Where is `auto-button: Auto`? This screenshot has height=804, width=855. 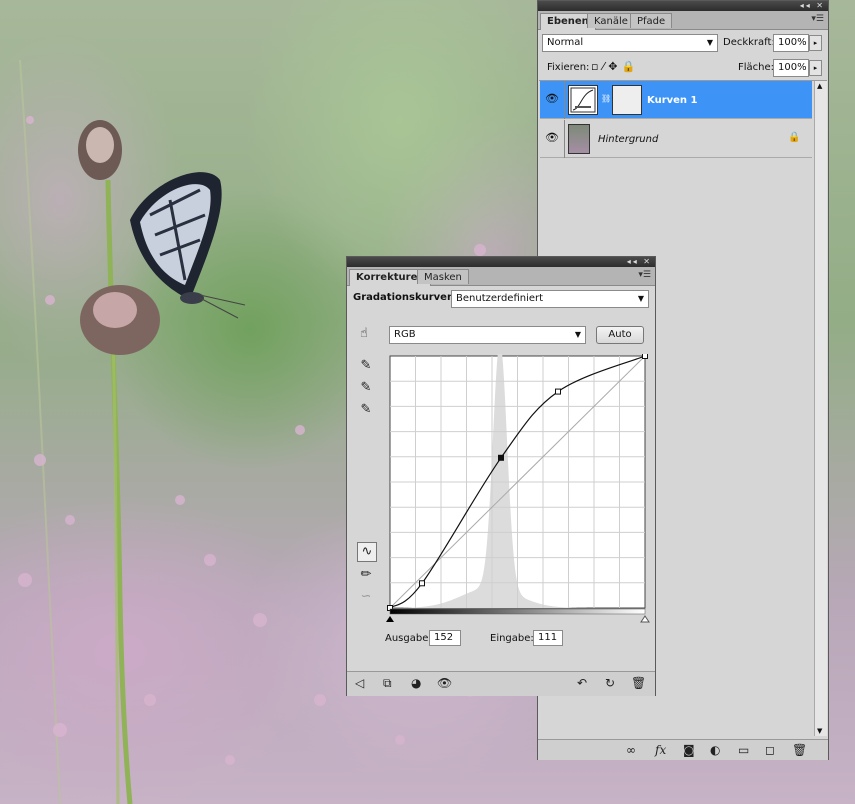 auto-button: Auto is located at coordinates (620, 335).